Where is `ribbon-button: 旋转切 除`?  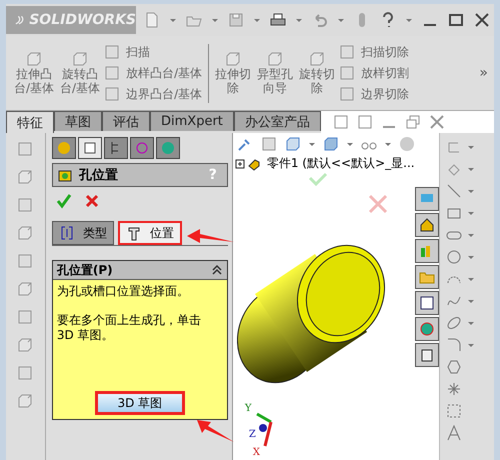 ribbon-button: 旋转切 除 is located at coordinates (317, 73).